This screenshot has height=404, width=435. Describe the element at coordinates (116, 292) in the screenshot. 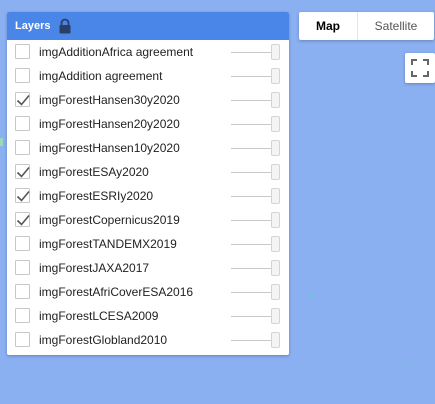

I see `layer-label: imgForestAfriCoverESA2016` at that location.